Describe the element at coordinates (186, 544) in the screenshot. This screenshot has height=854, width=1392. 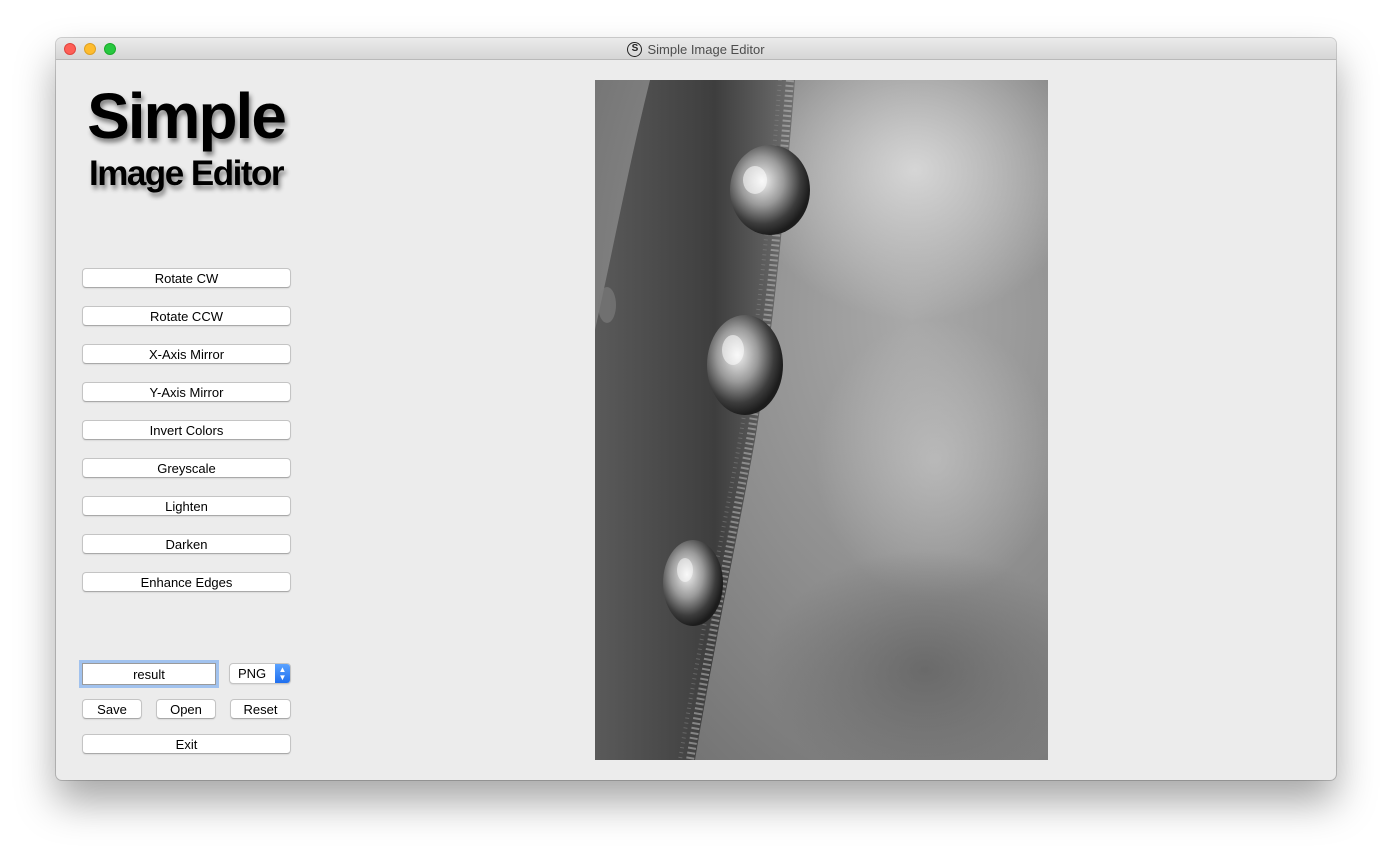
I see `darken-button: Darken` at that location.